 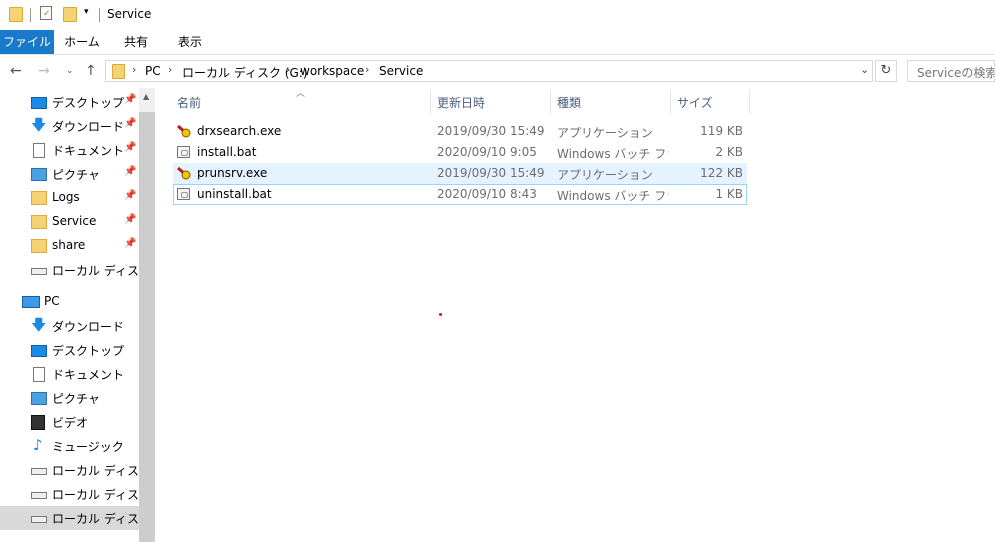 I want to click on forward-arrow-icon: →, so click(x=44, y=71).